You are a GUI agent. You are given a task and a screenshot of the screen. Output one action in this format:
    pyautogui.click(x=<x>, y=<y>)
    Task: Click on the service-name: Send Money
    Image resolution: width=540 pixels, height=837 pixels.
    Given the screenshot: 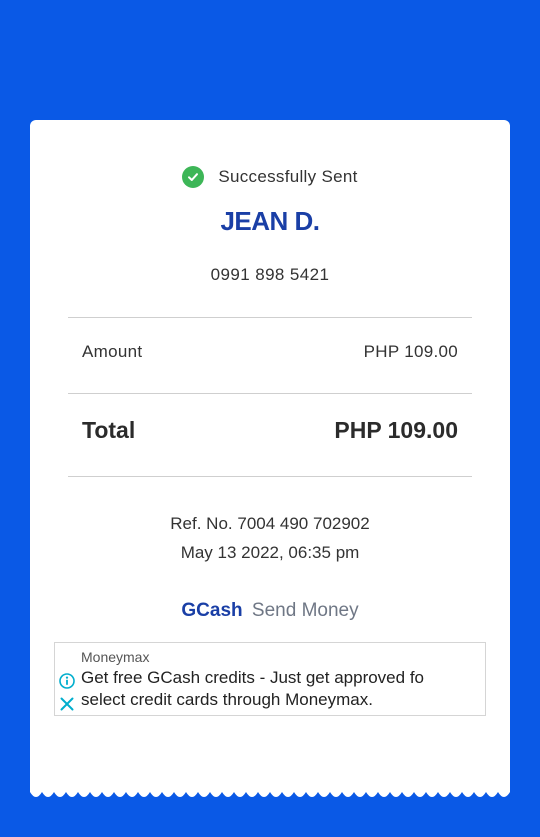 What is the action you would take?
    pyautogui.click(x=305, y=610)
    